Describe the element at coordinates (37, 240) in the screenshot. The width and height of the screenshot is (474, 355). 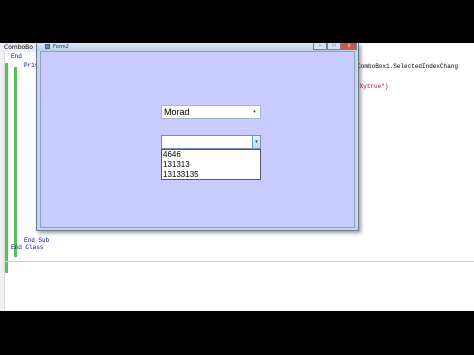
I see `code-line-end-sub: End Sub` at that location.